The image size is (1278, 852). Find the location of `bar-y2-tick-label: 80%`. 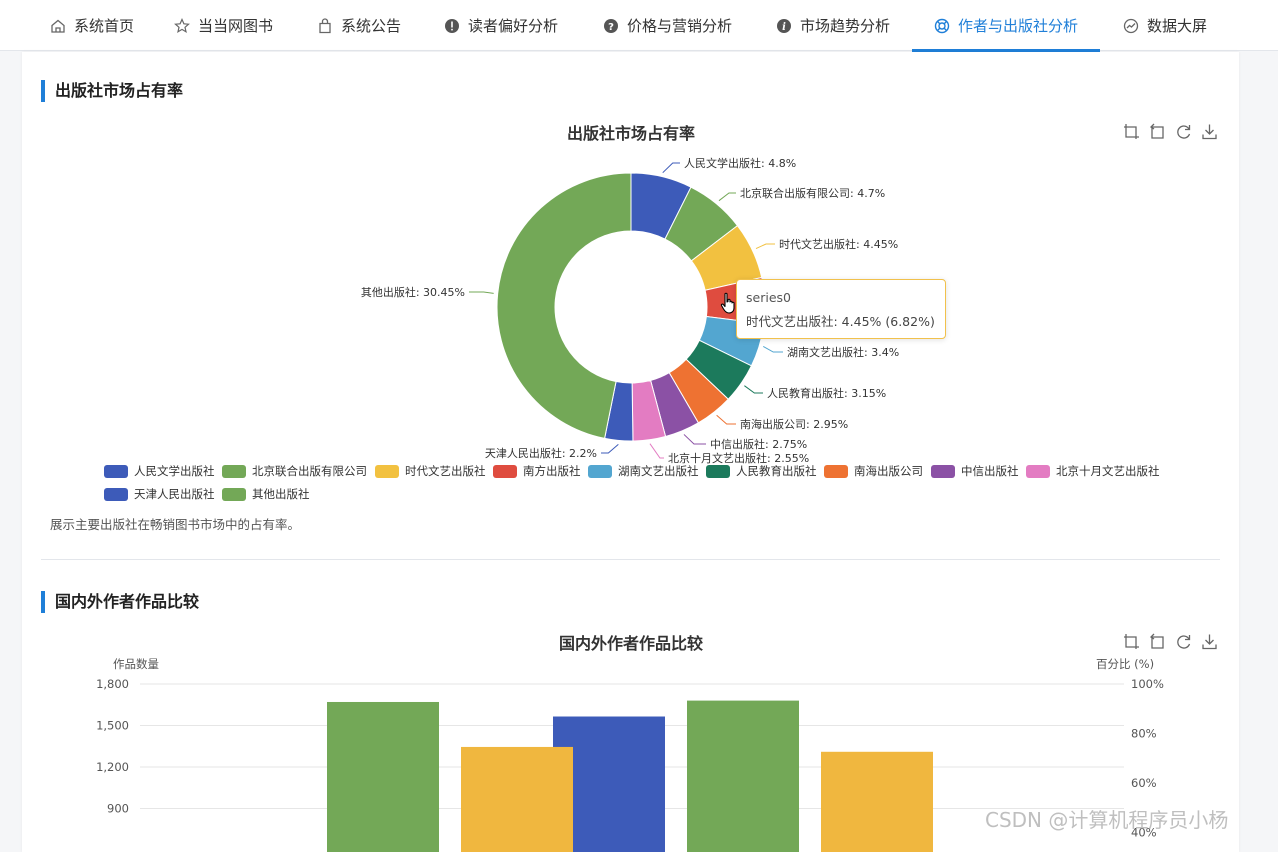

bar-y2-tick-label: 80% is located at coordinates (1144, 734).